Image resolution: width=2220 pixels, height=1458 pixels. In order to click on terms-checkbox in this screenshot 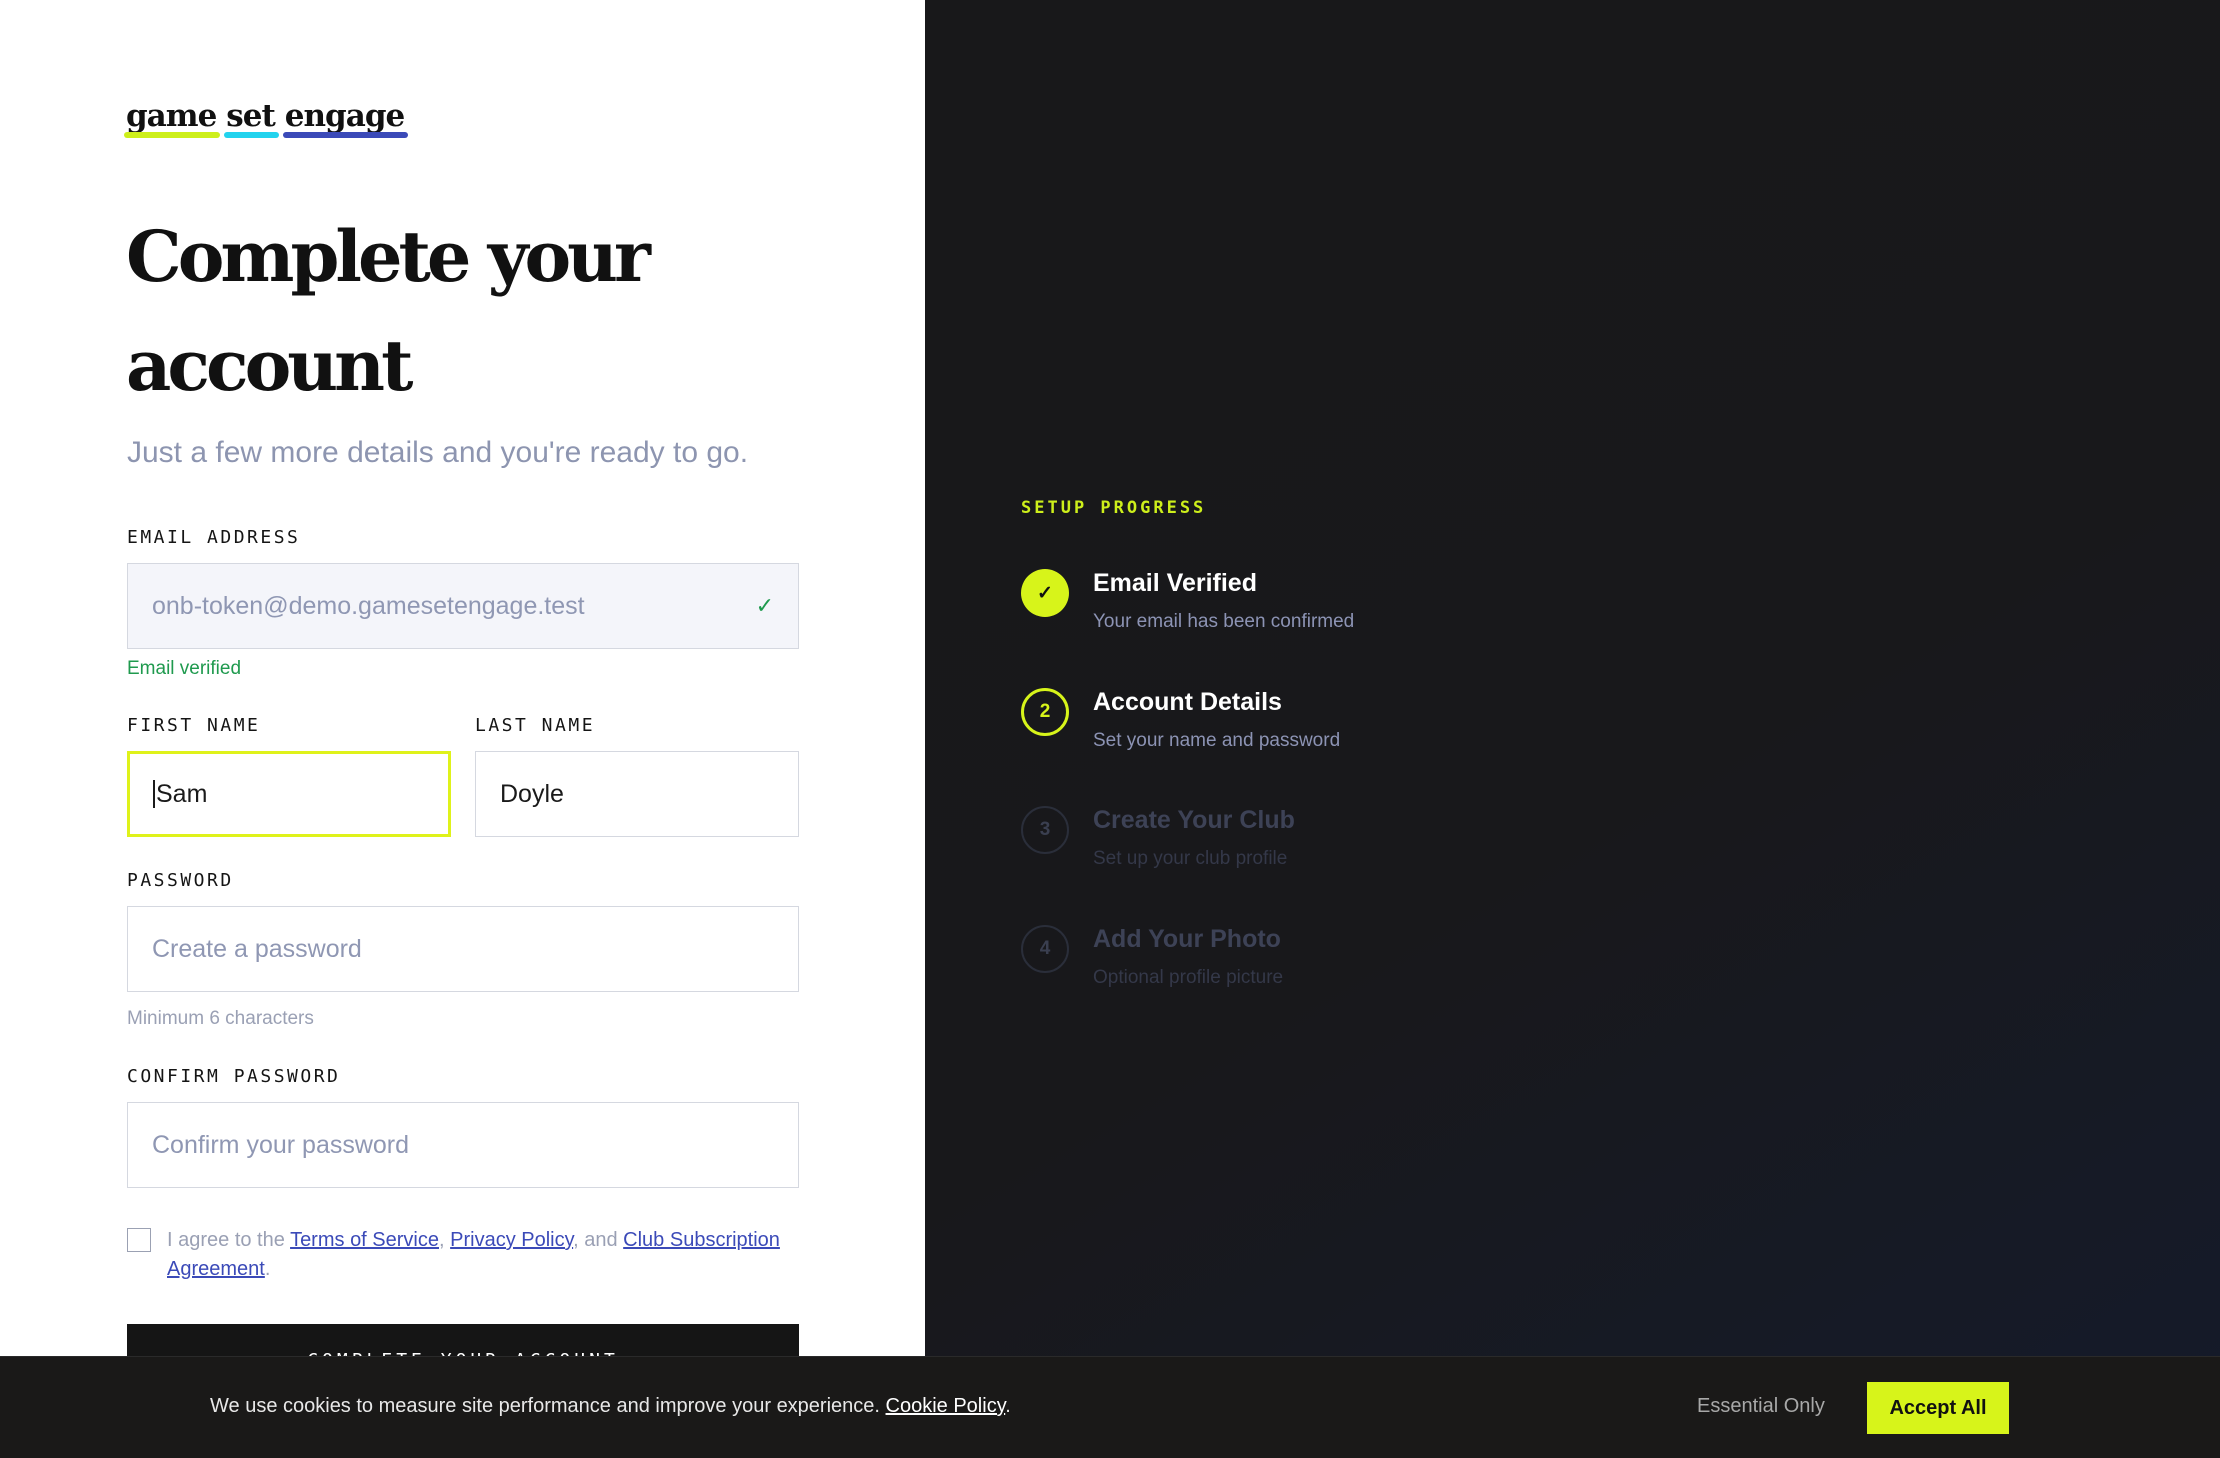, I will do `click(139, 1240)`.